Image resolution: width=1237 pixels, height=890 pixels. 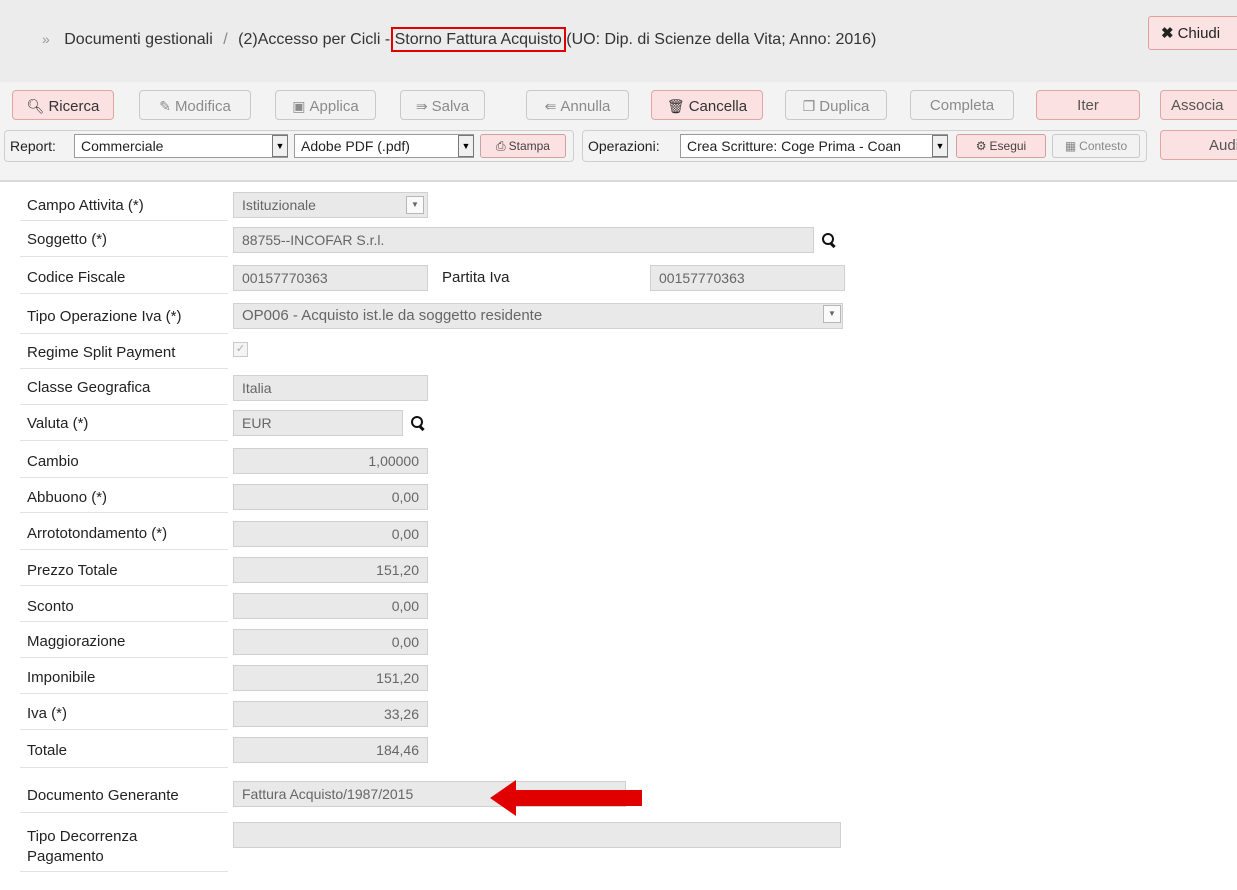 I want to click on grid-icon: ▦, so click(x=1070, y=146).